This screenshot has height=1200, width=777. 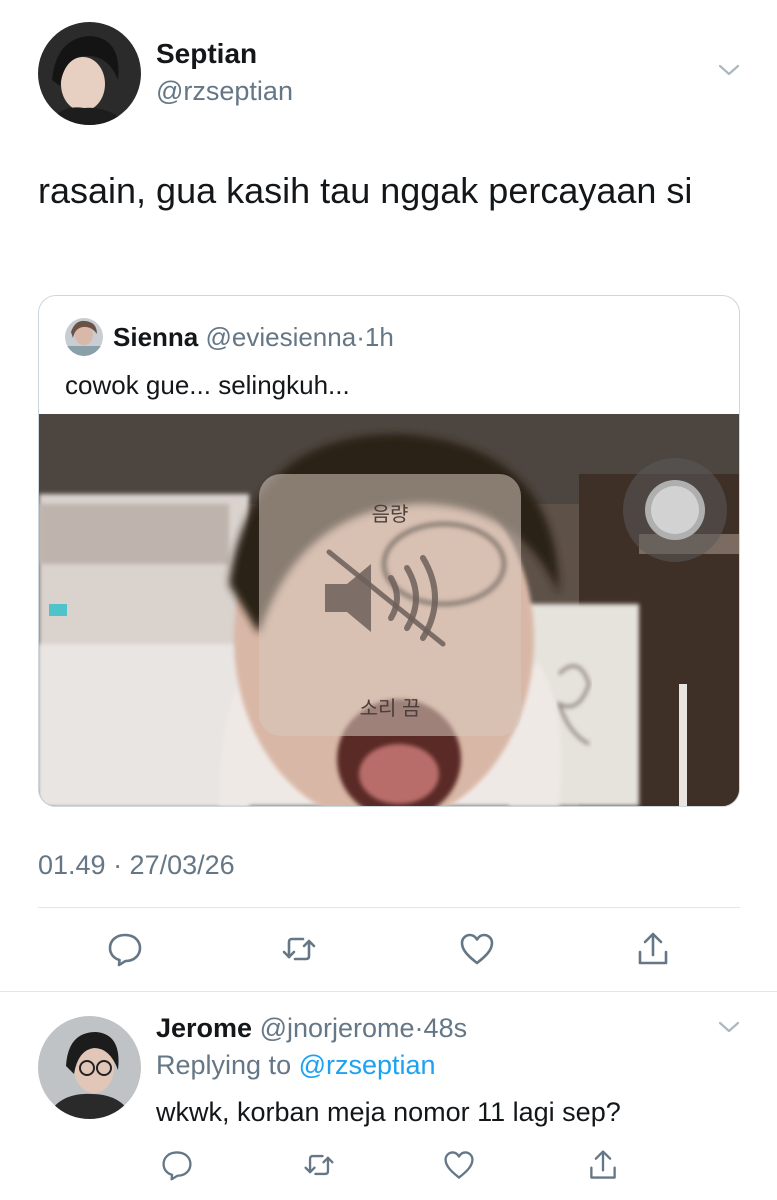 I want to click on author-avatar, so click(x=89, y=73).